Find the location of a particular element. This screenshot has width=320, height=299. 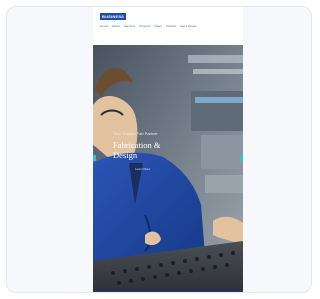

nav-item-home: Home is located at coordinates (104, 26).